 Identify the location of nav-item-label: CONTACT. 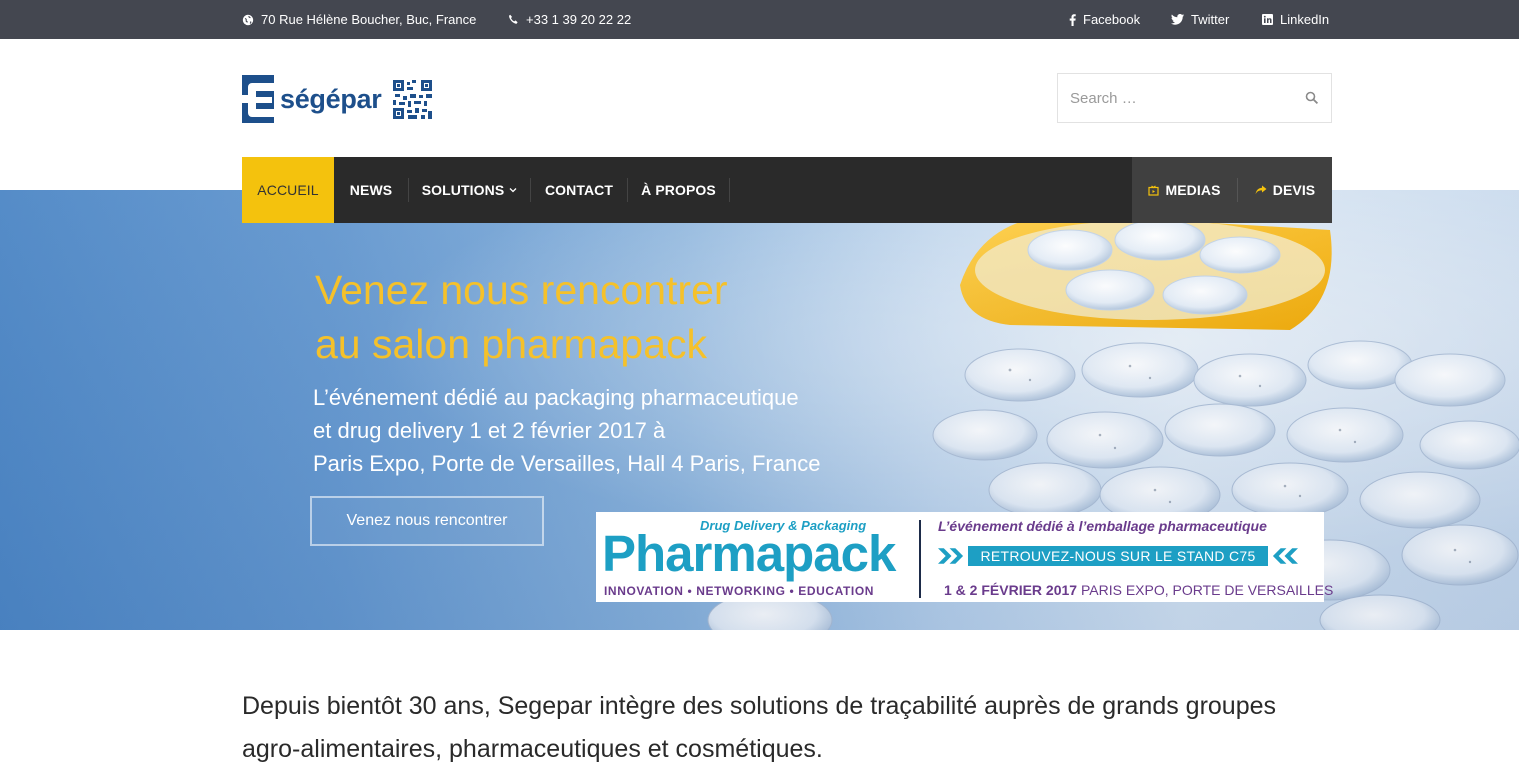
(579, 190).